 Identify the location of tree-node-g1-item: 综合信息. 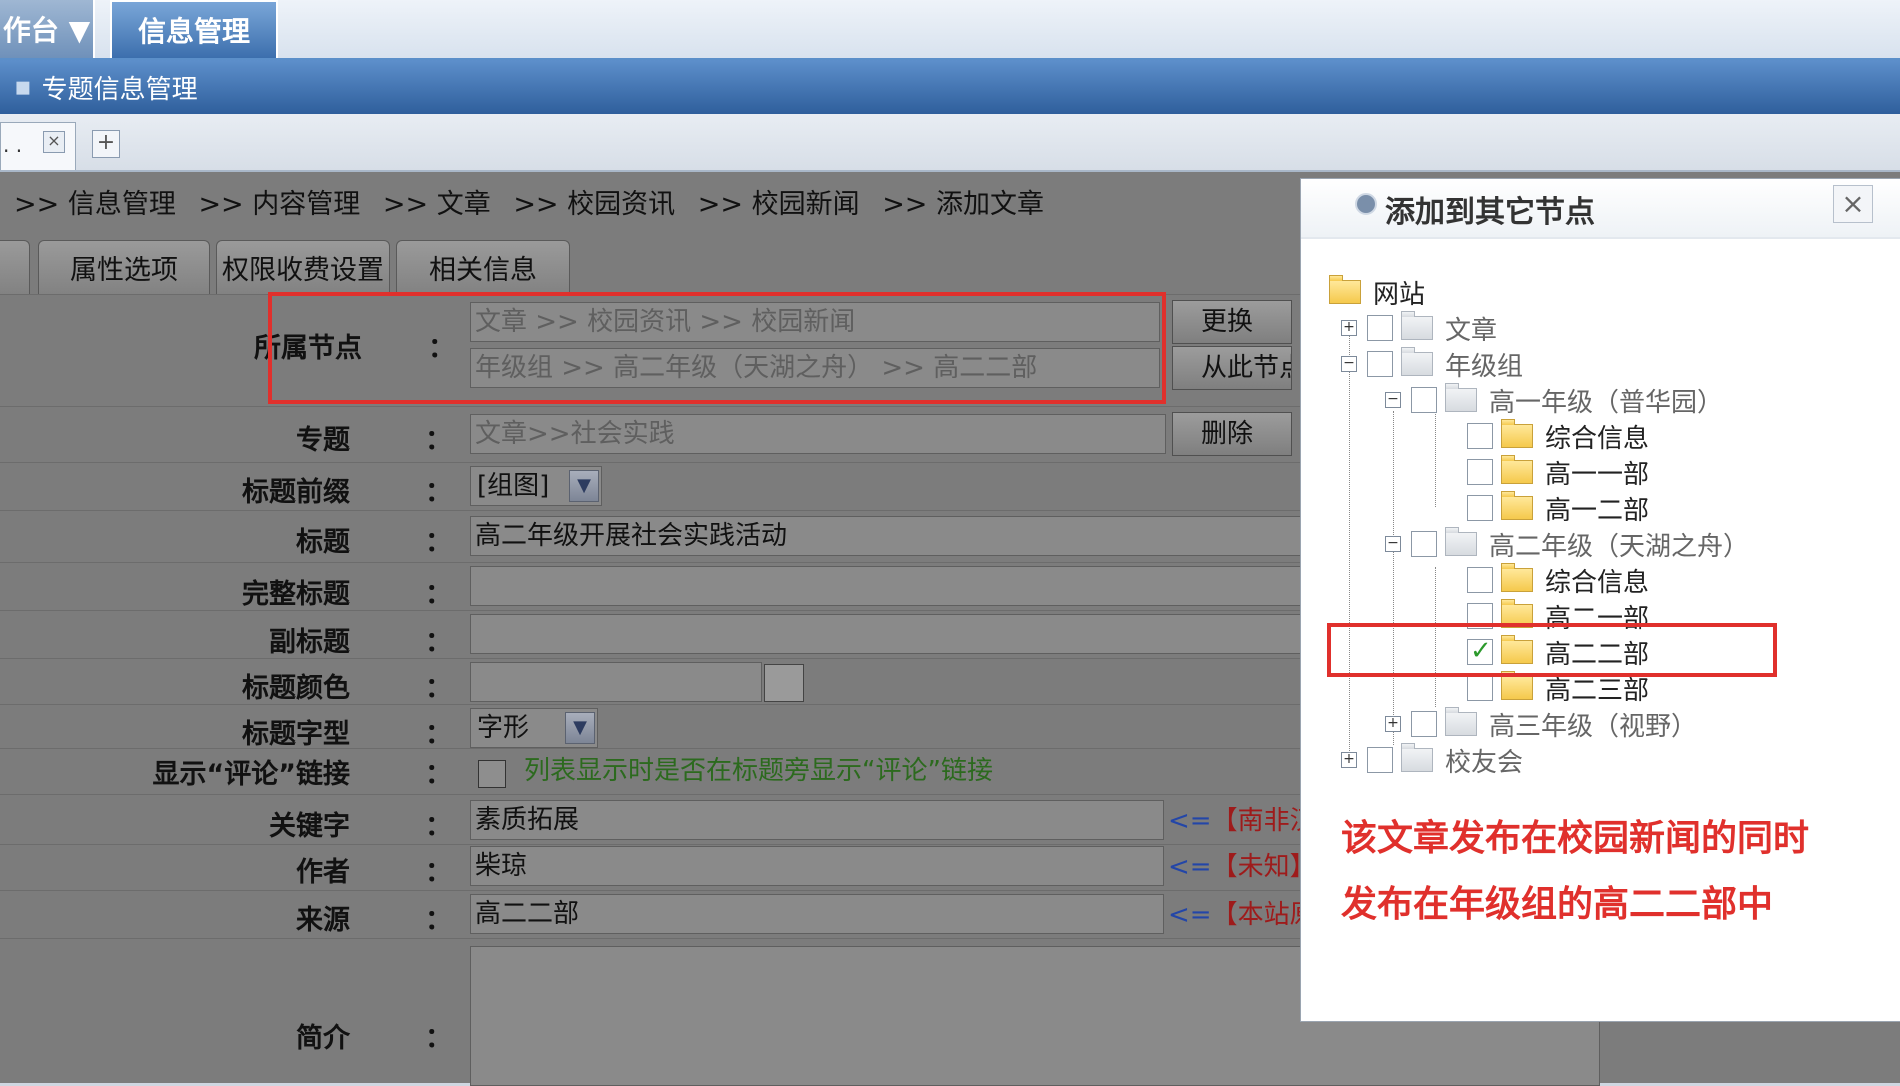
(1558, 436).